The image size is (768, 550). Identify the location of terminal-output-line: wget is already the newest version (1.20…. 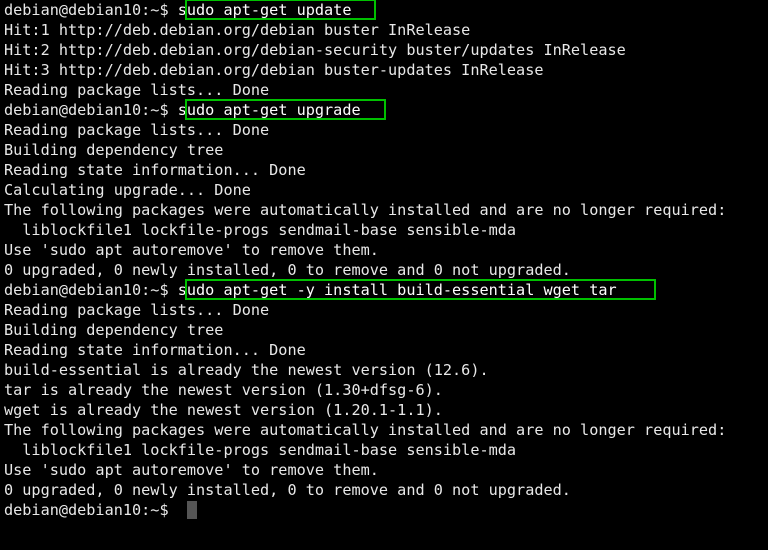
(223, 410).